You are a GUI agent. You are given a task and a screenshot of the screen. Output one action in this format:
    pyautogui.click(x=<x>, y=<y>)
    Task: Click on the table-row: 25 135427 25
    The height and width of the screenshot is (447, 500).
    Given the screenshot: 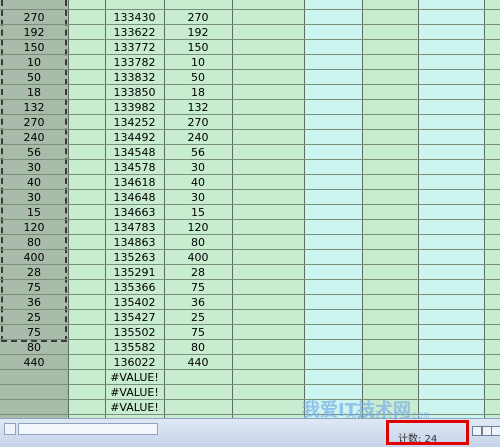 What is the action you would take?
    pyautogui.click(x=250, y=317)
    